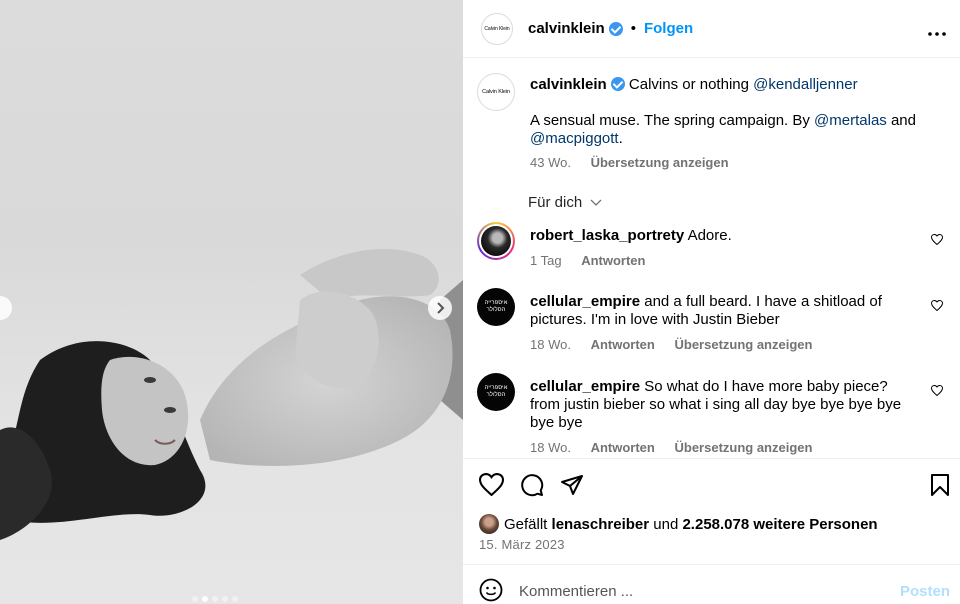  Describe the element at coordinates (805, 84) in the screenshot. I see `mention-link: @kendalljenner` at that location.